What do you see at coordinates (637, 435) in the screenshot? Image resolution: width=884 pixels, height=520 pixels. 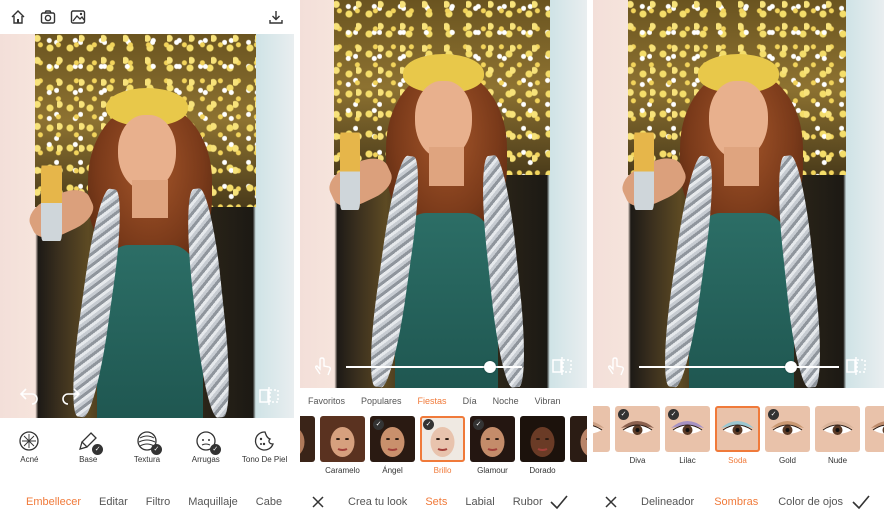 I see `eyeshadow-preset: ✓ Diva` at bounding box center [637, 435].